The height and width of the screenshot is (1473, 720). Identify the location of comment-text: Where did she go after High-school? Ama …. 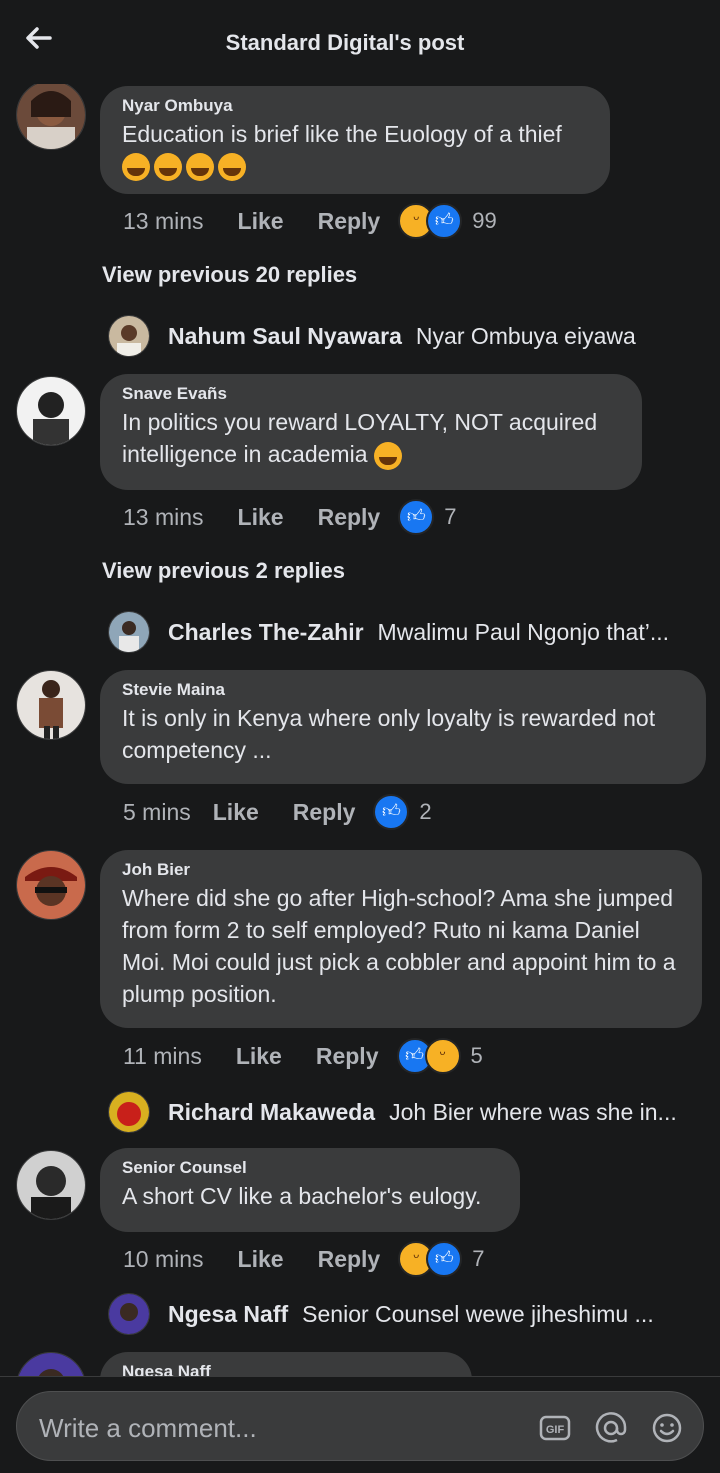
(399, 946).